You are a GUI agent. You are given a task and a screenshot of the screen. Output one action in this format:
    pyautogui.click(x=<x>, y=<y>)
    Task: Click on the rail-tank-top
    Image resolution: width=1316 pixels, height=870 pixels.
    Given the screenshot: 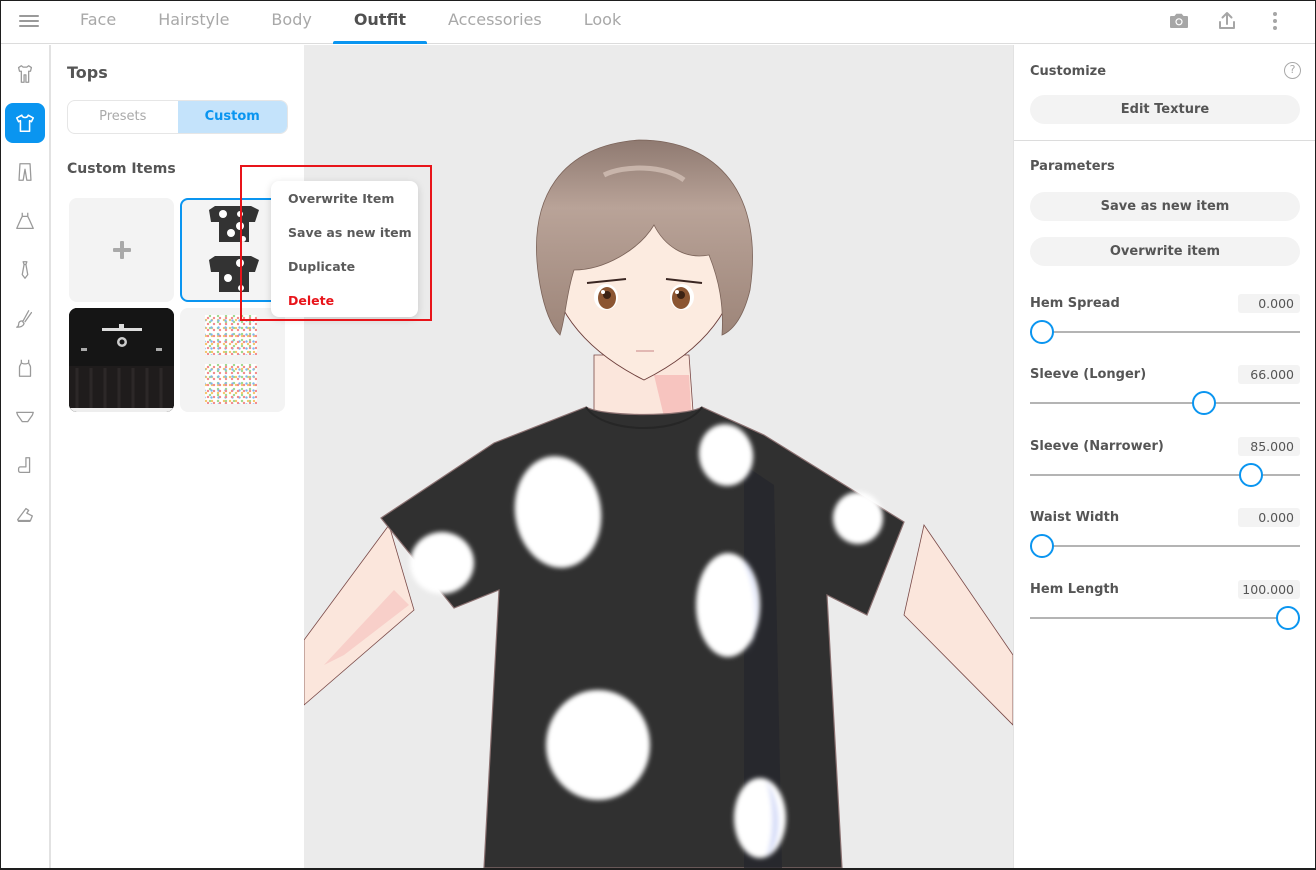 What is the action you would take?
    pyautogui.click(x=25, y=368)
    